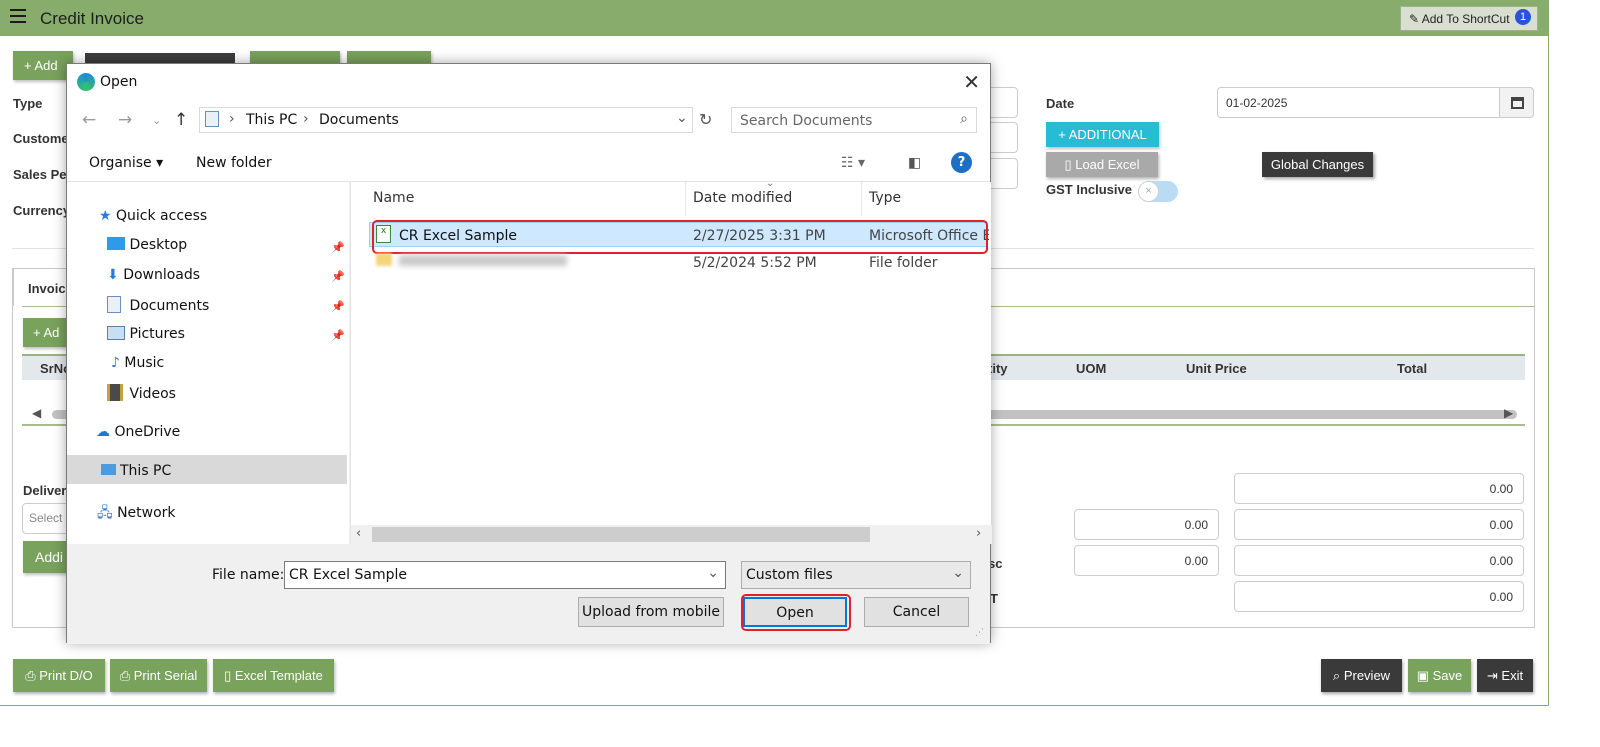 The height and width of the screenshot is (747, 1600). Describe the element at coordinates (105, 432) in the screenshot. I see `cloud-icon: ☁` at that location.